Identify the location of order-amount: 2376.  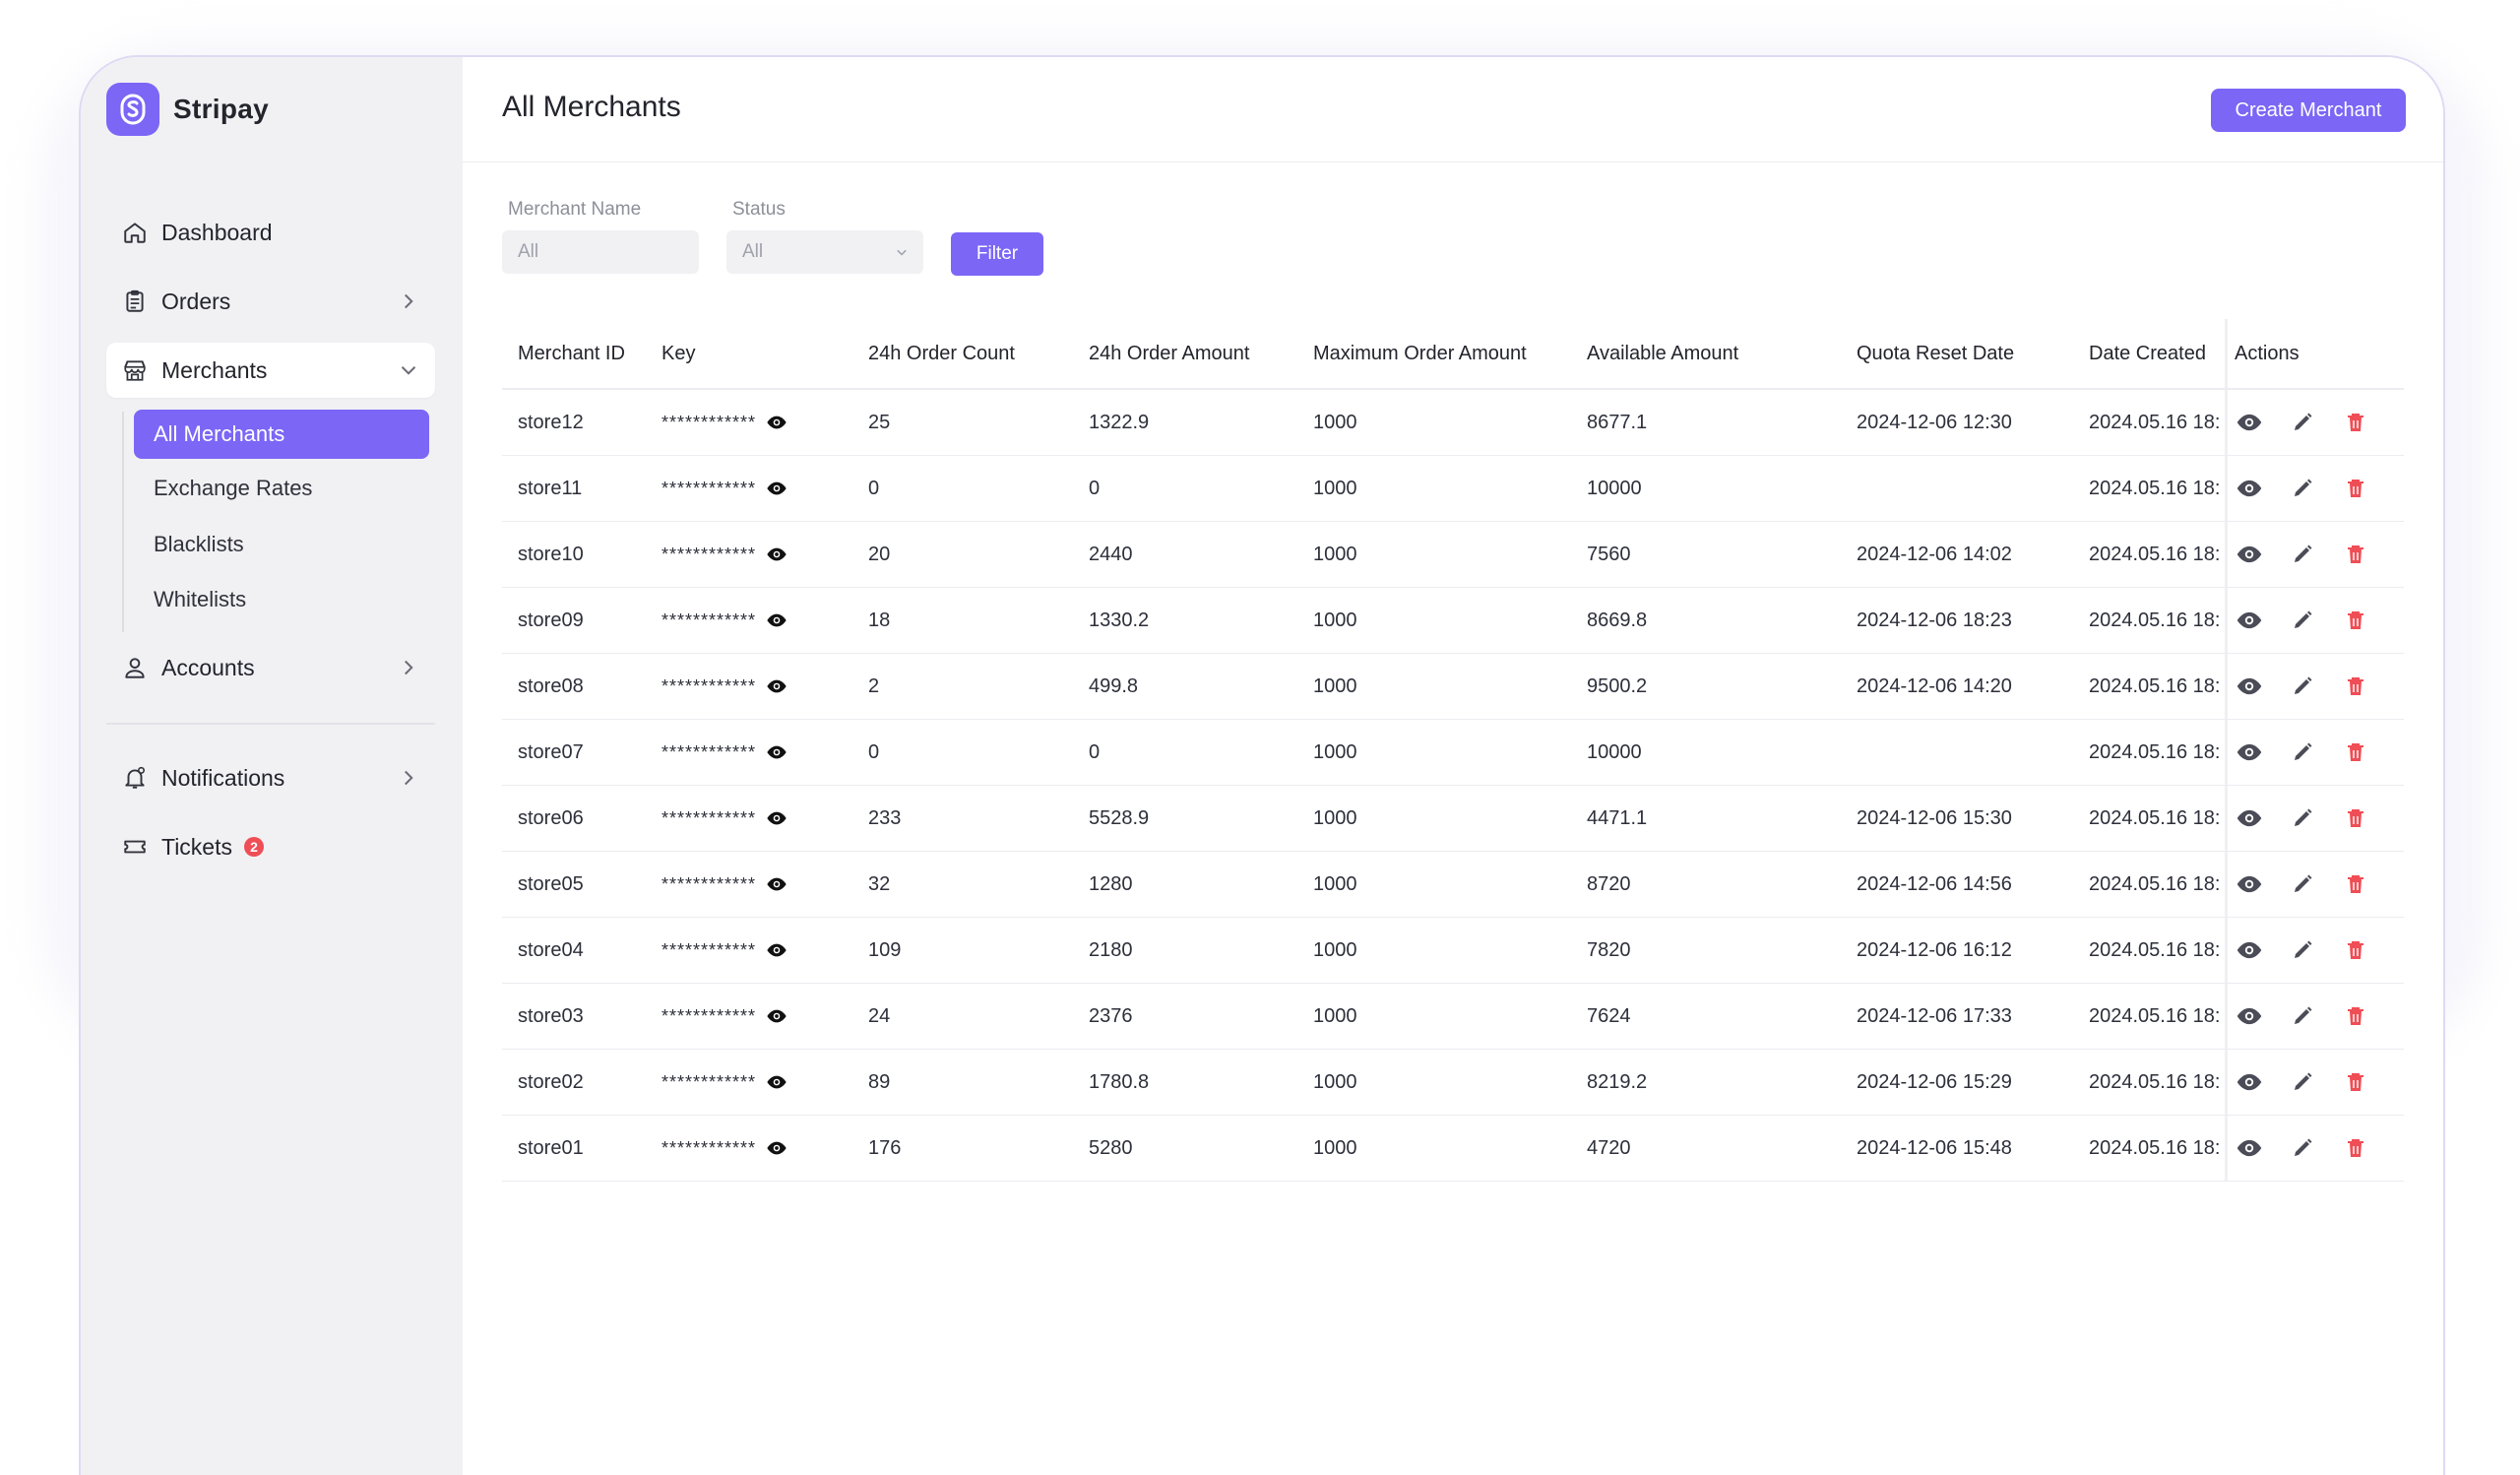
(1111, 1016).